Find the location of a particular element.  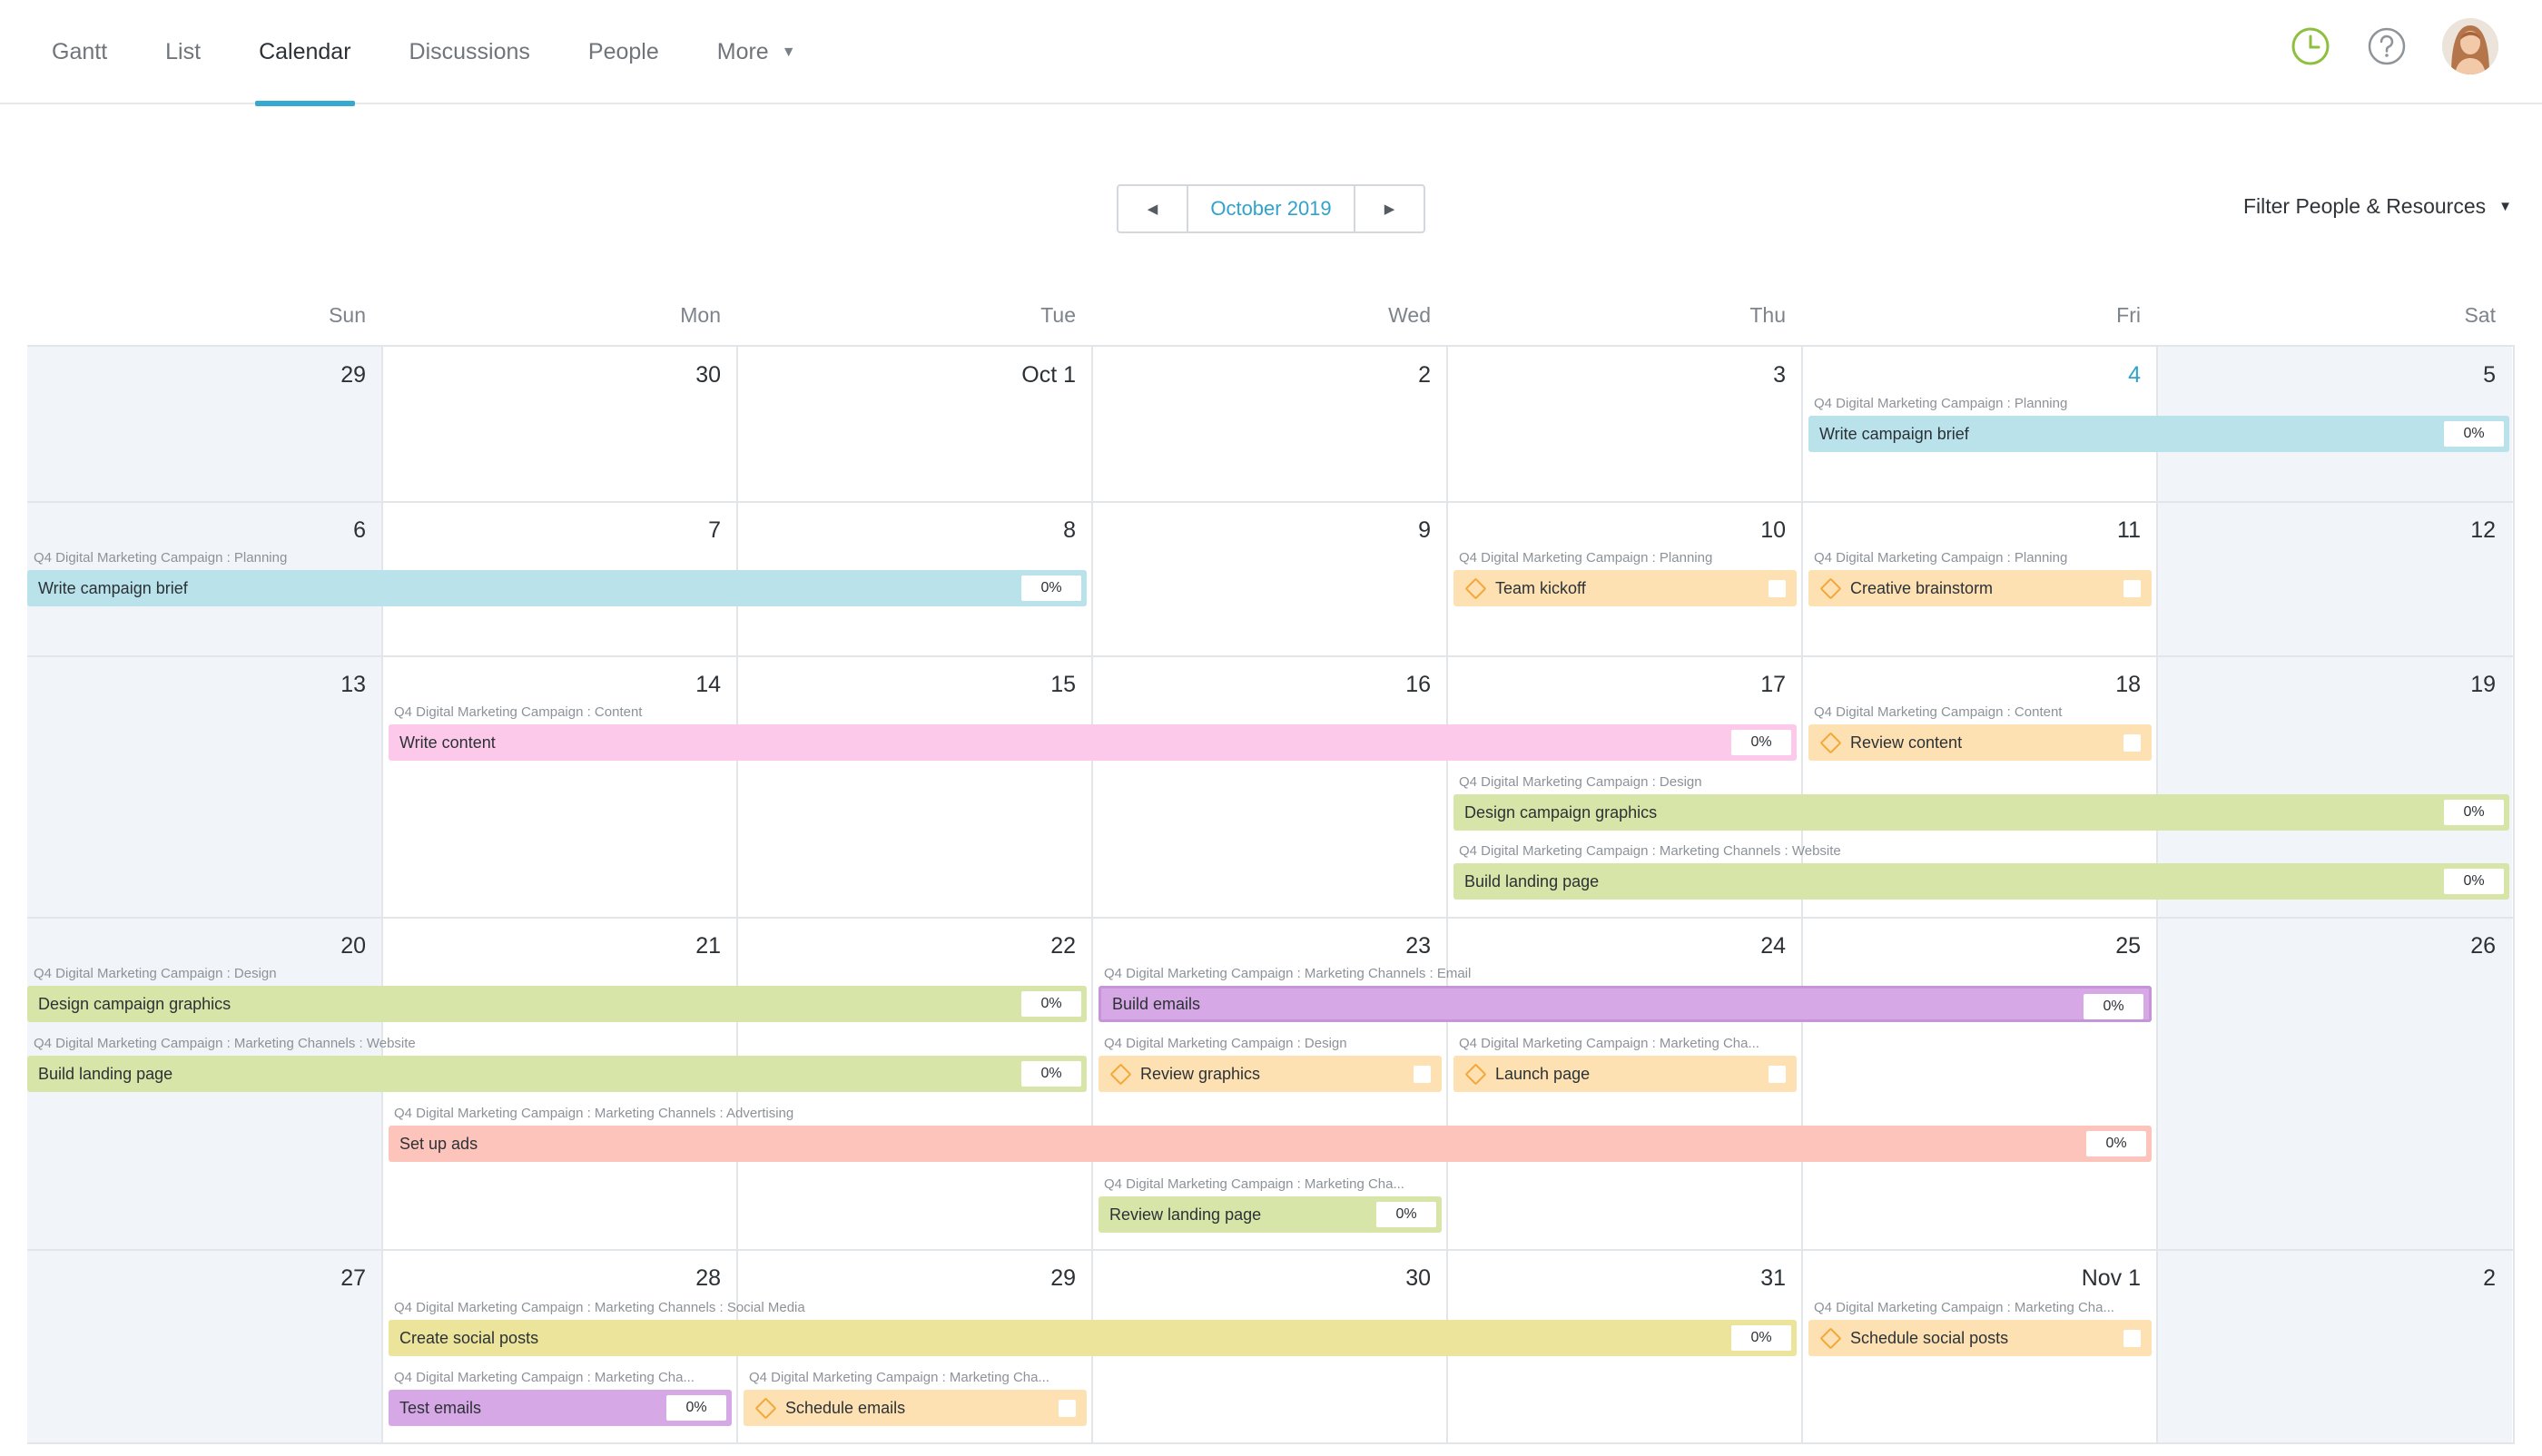

day-cell-number: 5 is located at coordinates (2334, 375).